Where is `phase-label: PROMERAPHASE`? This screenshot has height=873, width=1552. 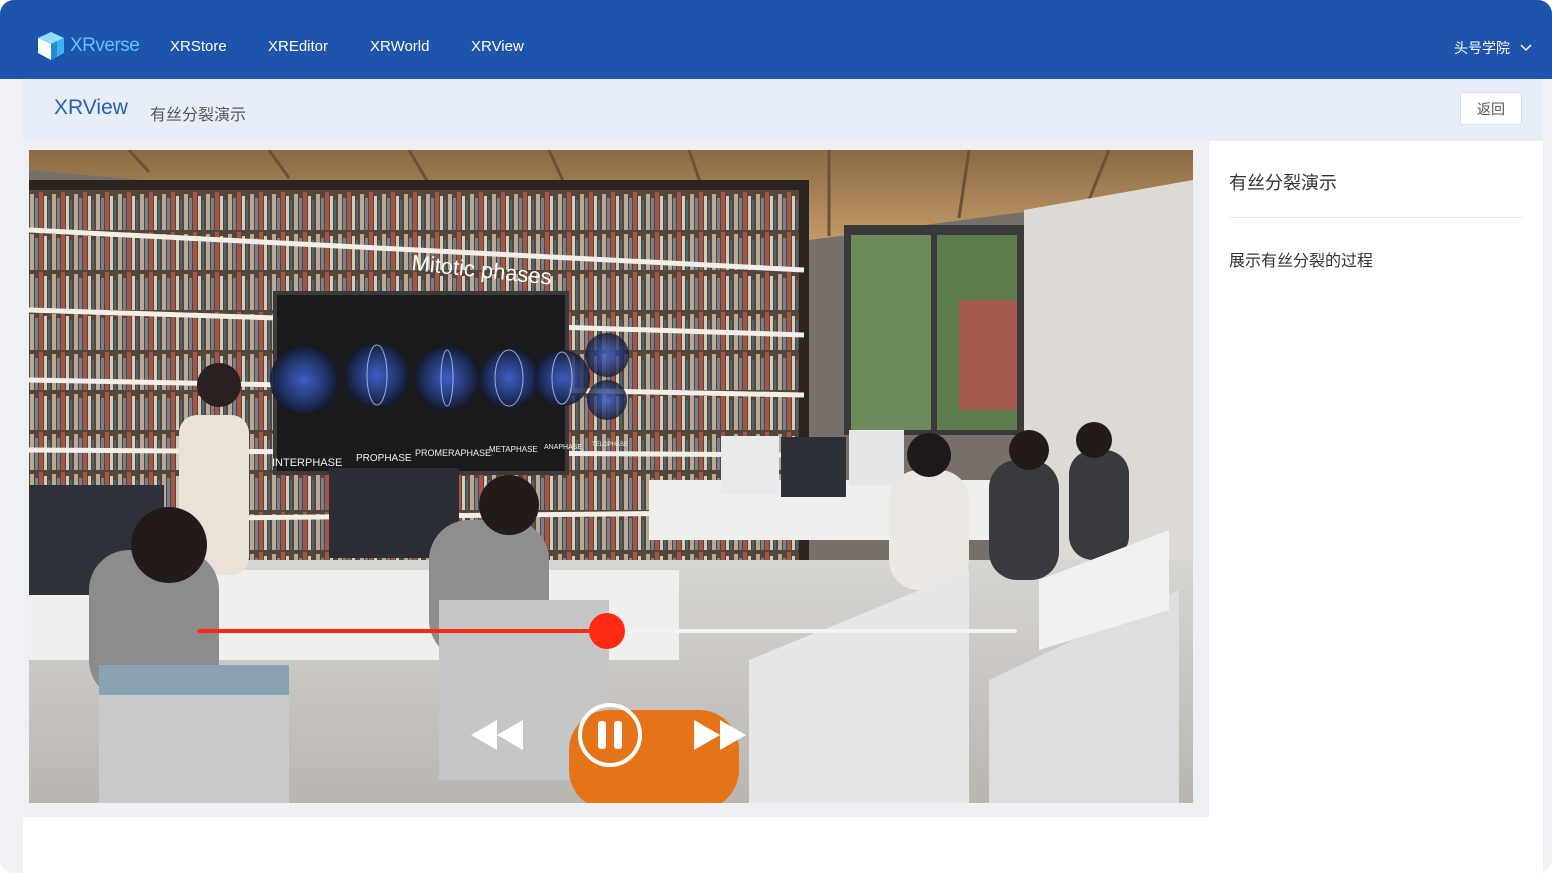
phase-label: PROMERAPHASE is located at coordinates (453, 453).